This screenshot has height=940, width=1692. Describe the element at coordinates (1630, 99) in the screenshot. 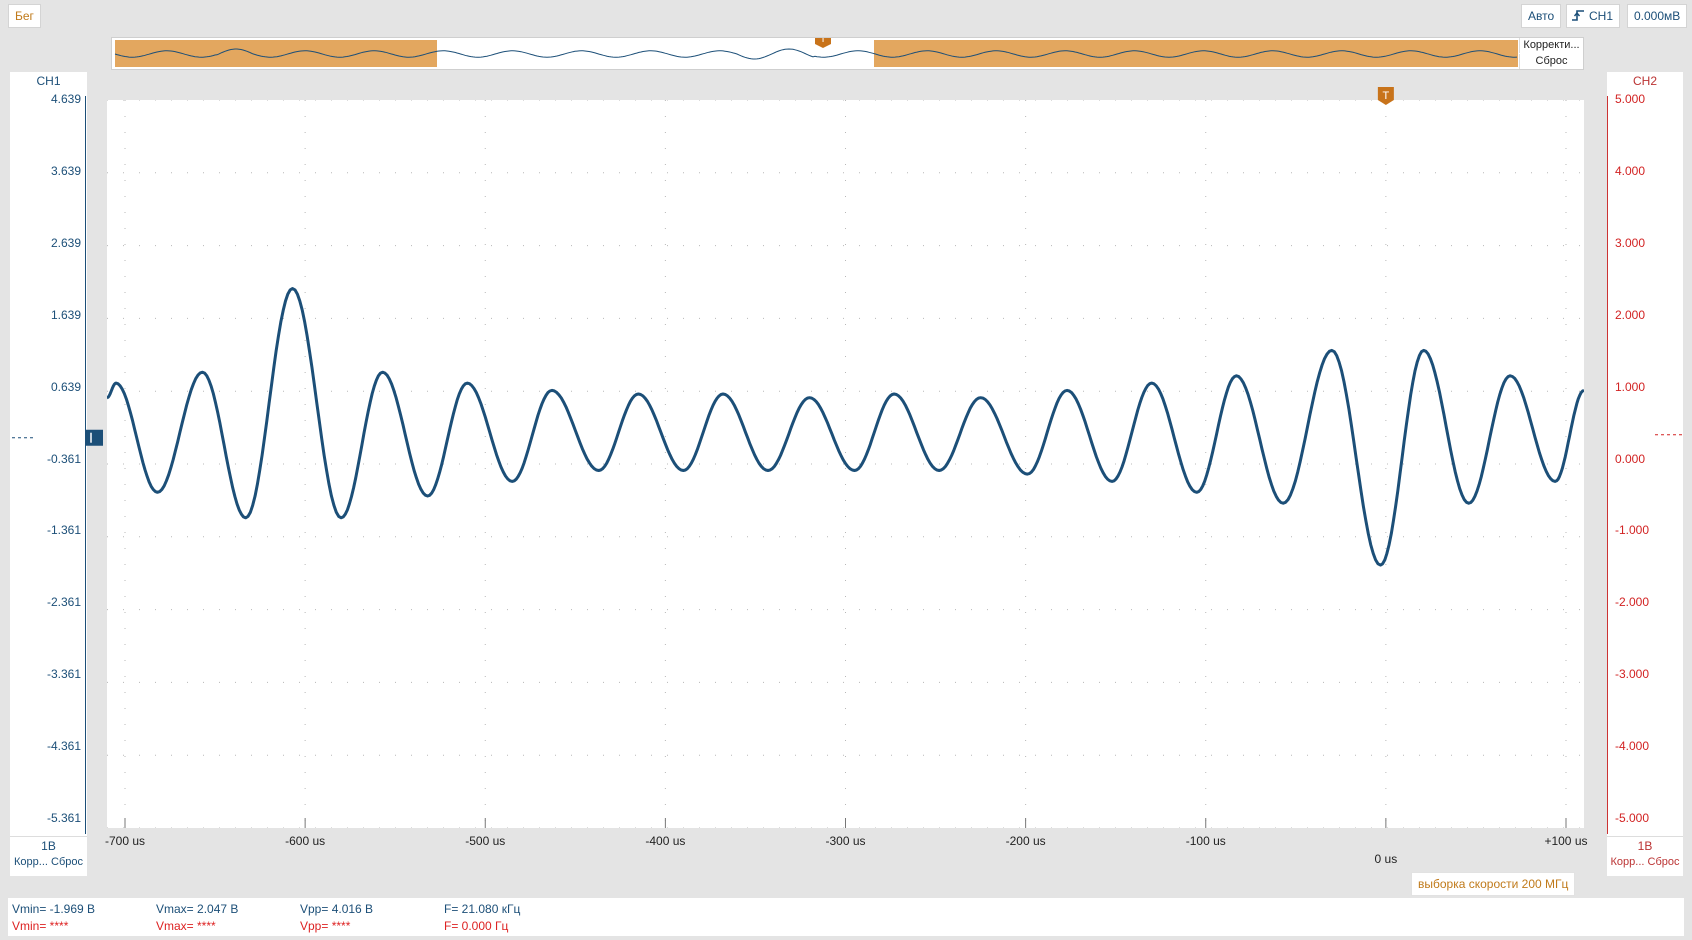

I see `axis-tick-label: 5.000` at that location.